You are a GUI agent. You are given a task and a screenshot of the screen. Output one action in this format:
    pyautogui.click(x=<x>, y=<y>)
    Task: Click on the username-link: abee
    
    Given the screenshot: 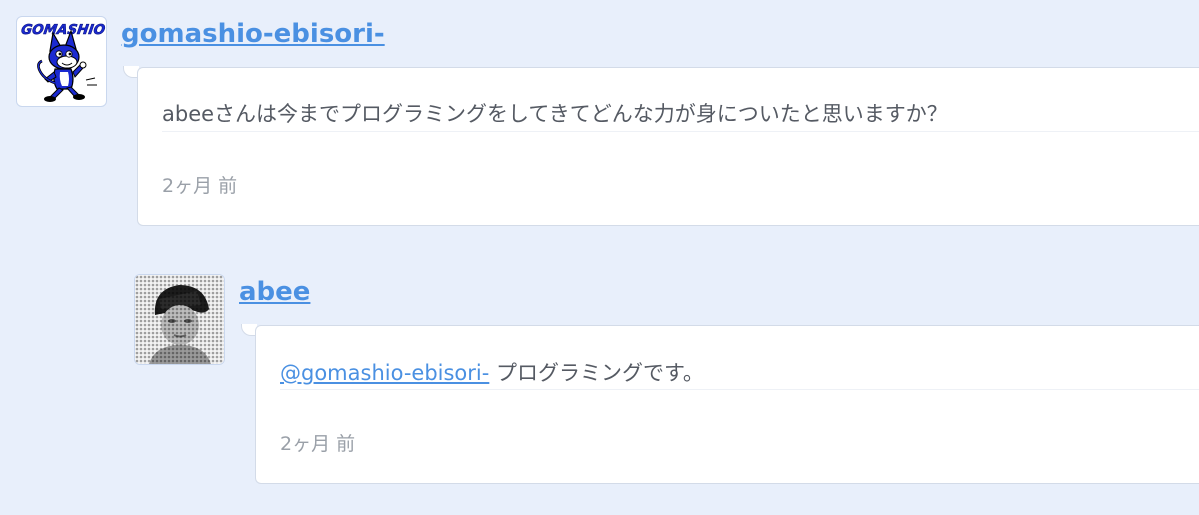 What is the action you would take?
    pyautogui.click(x=274, y=292)
    